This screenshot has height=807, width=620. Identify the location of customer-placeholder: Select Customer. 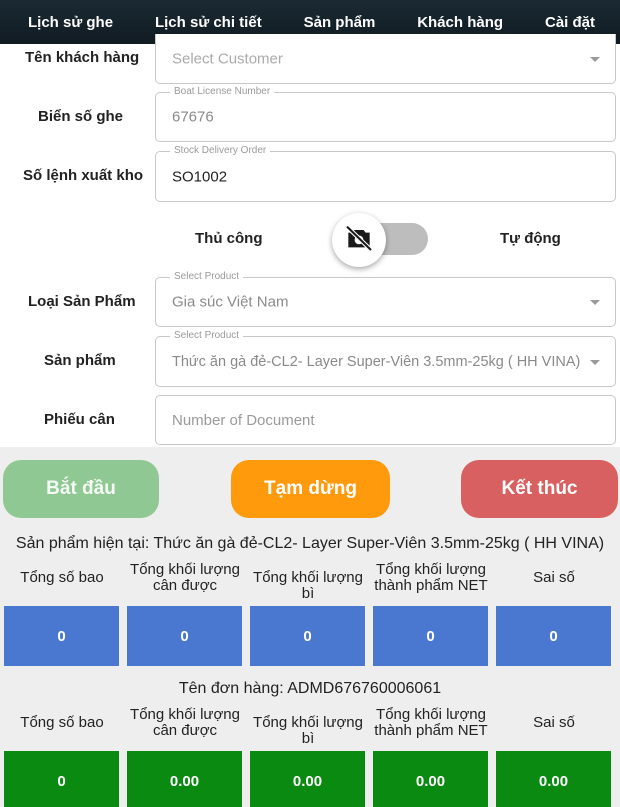
(227, 58).